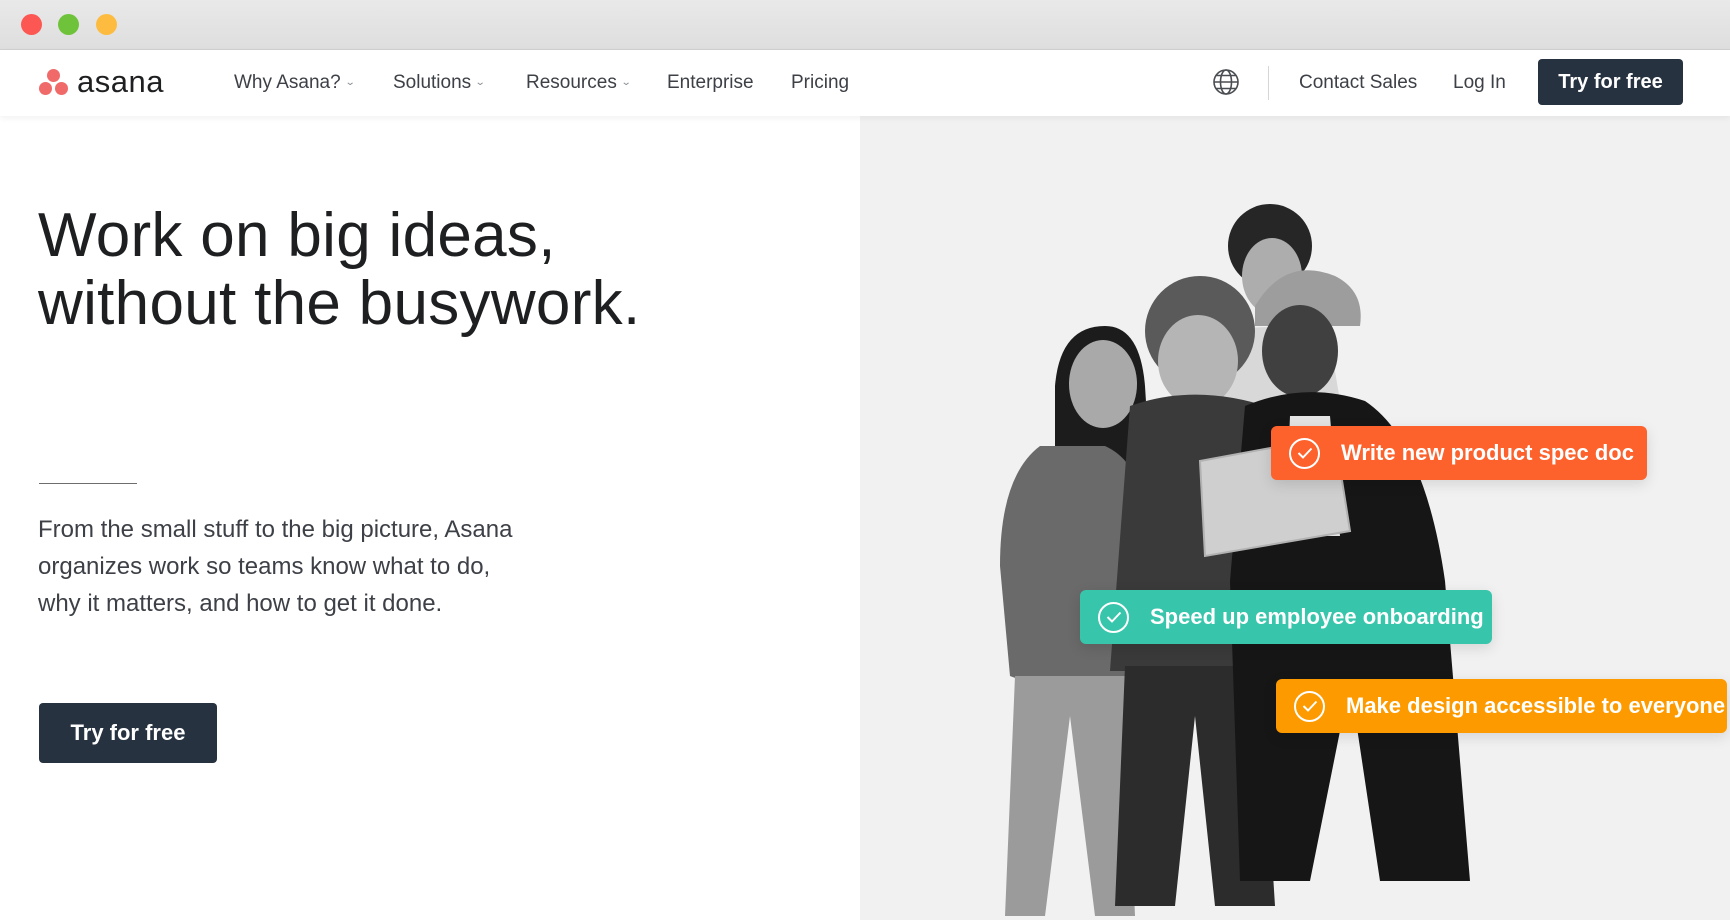 The width and height of the screenshot is (1730, 920). Describe the element at coordinates (240, 603) in the screenshot. I see `hero-subtext-line-3: why it matters, and how to get it done.` at that location.